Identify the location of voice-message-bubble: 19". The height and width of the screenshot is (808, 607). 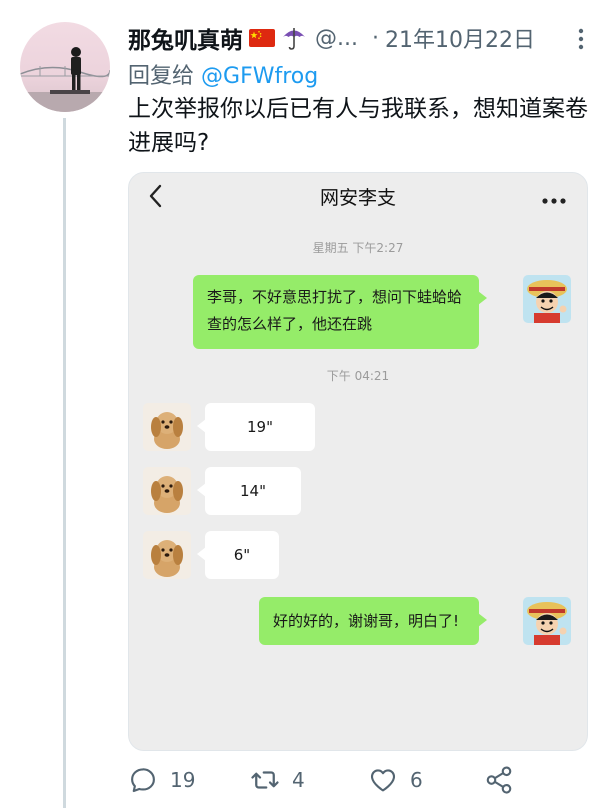
(256, 427).